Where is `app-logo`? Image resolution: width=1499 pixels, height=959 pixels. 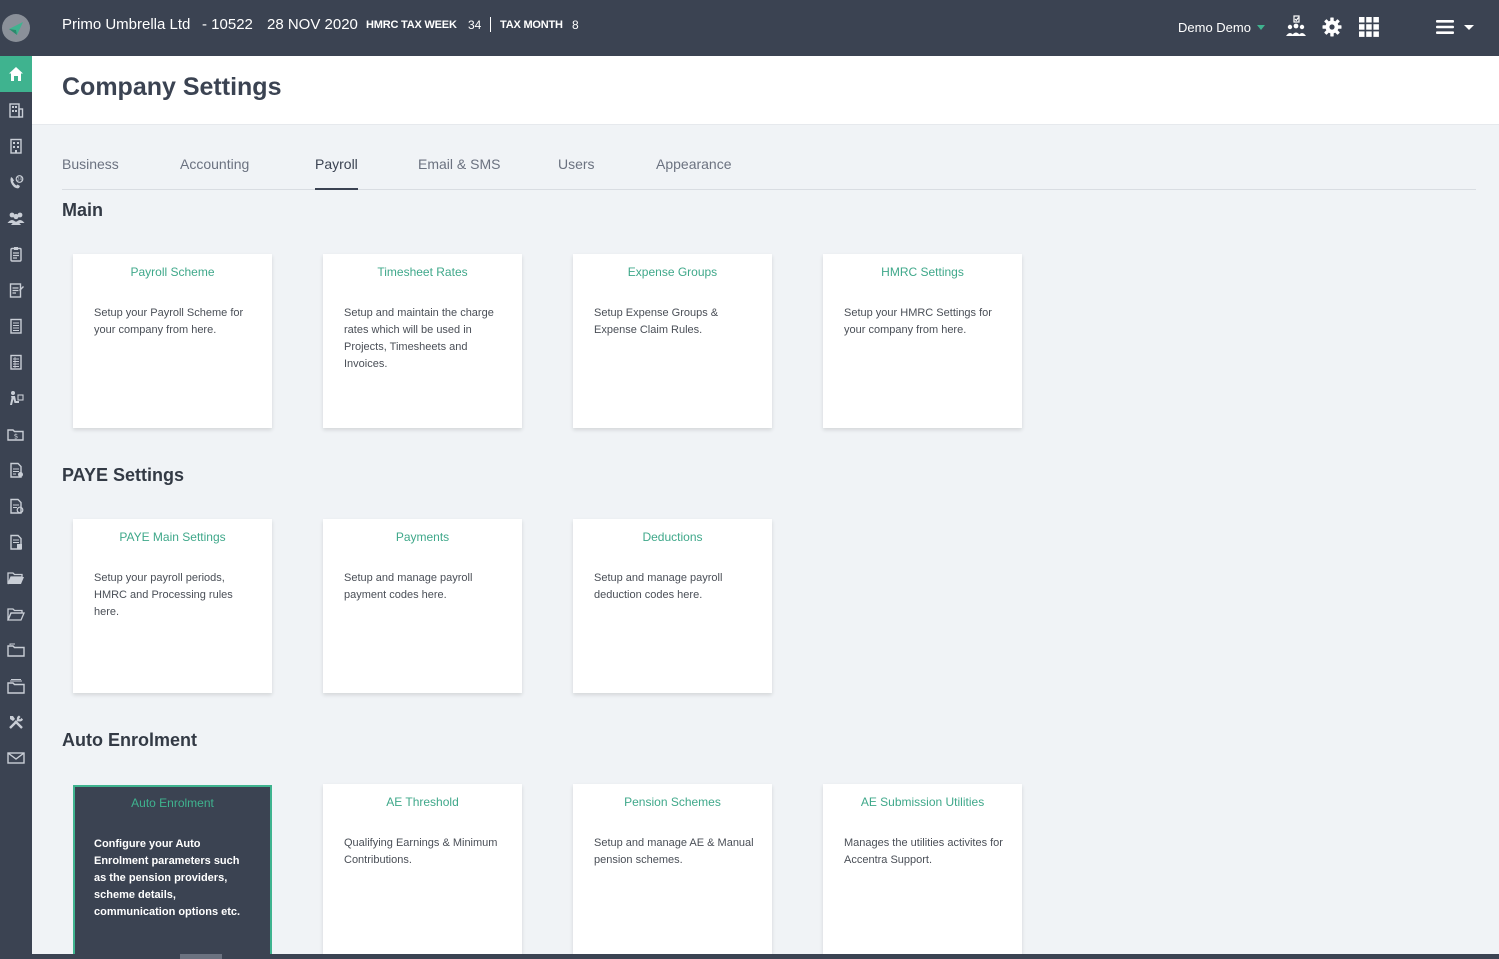
app-logo is located at coordinates (16, 28).